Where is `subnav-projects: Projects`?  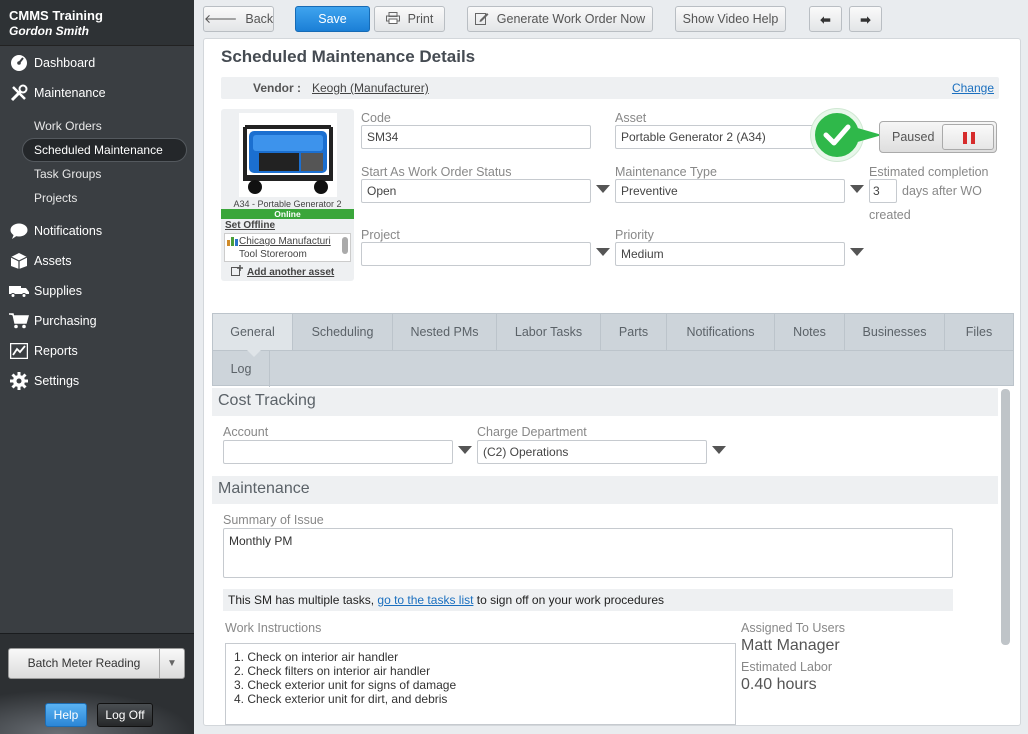 subnav-projects: Projects is located at coordinates (97, 198).